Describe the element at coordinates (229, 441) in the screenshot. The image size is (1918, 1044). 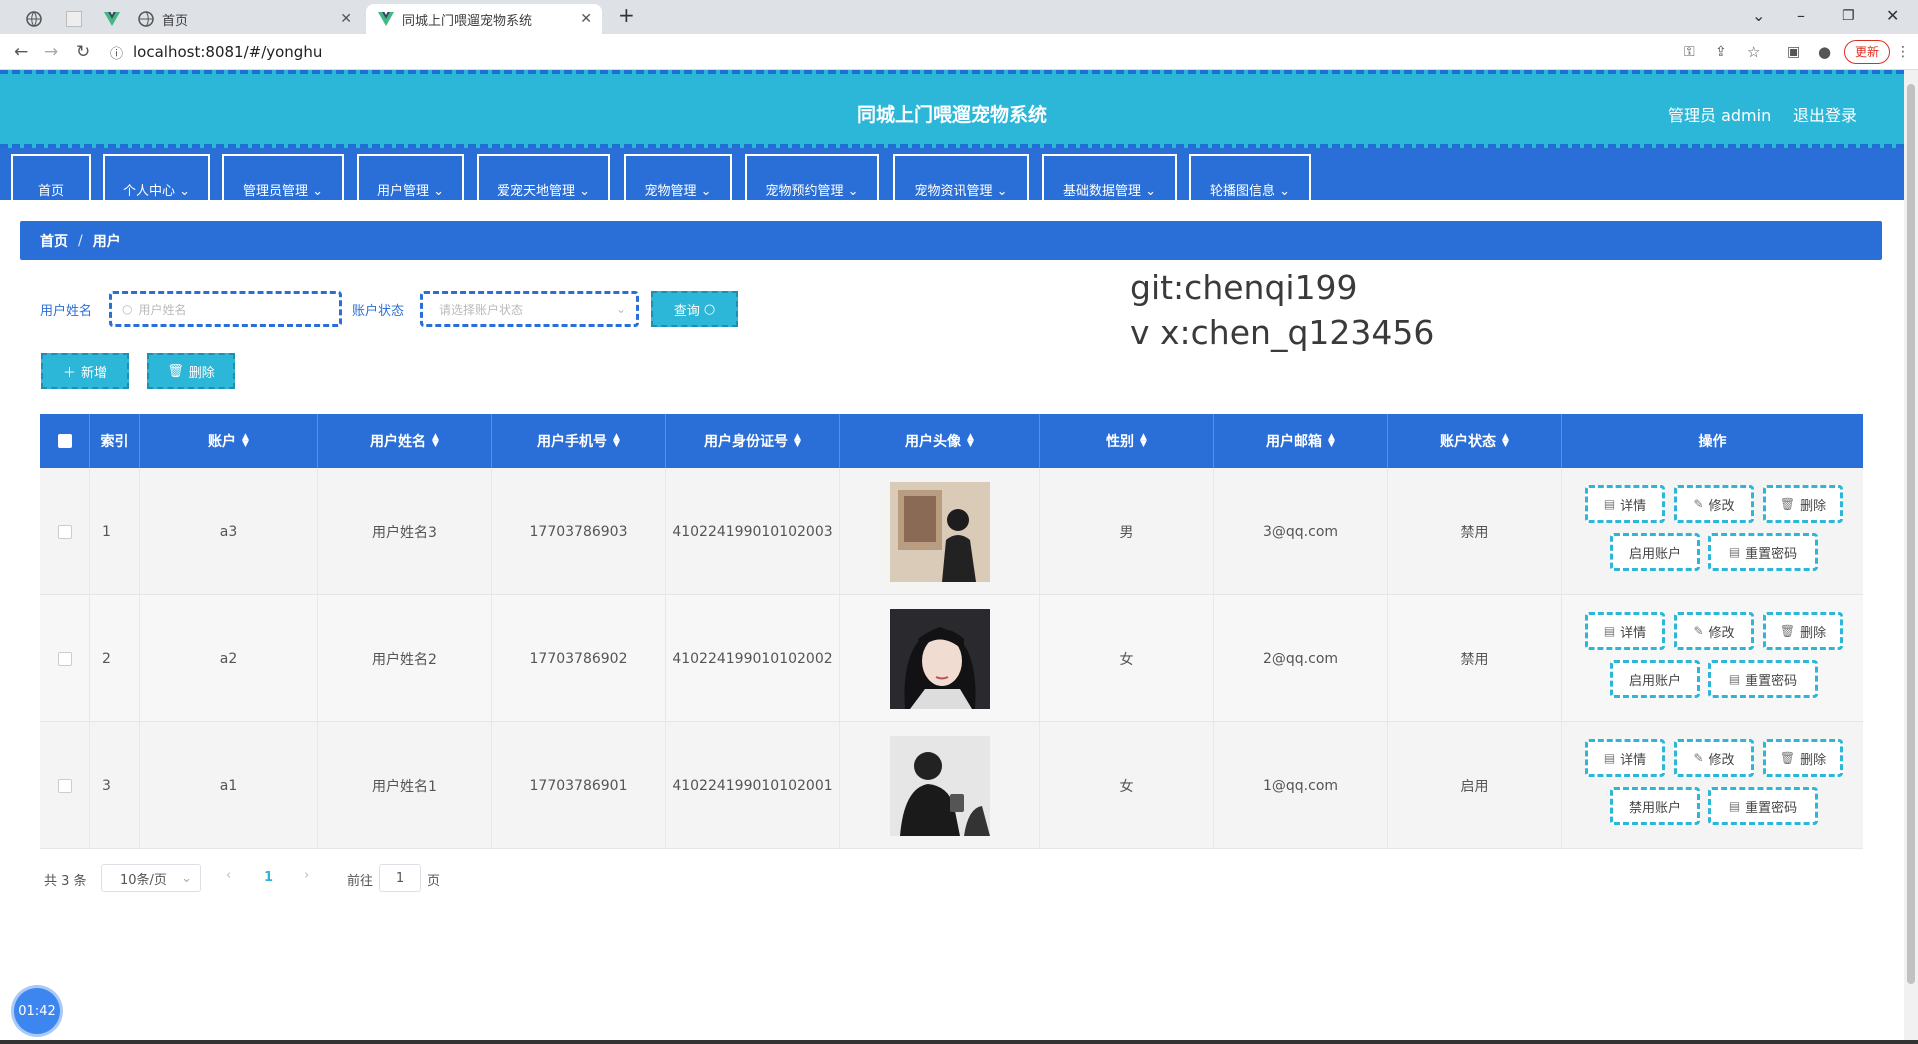
I see `th-account: 账户 ▲ ▼` at that location.